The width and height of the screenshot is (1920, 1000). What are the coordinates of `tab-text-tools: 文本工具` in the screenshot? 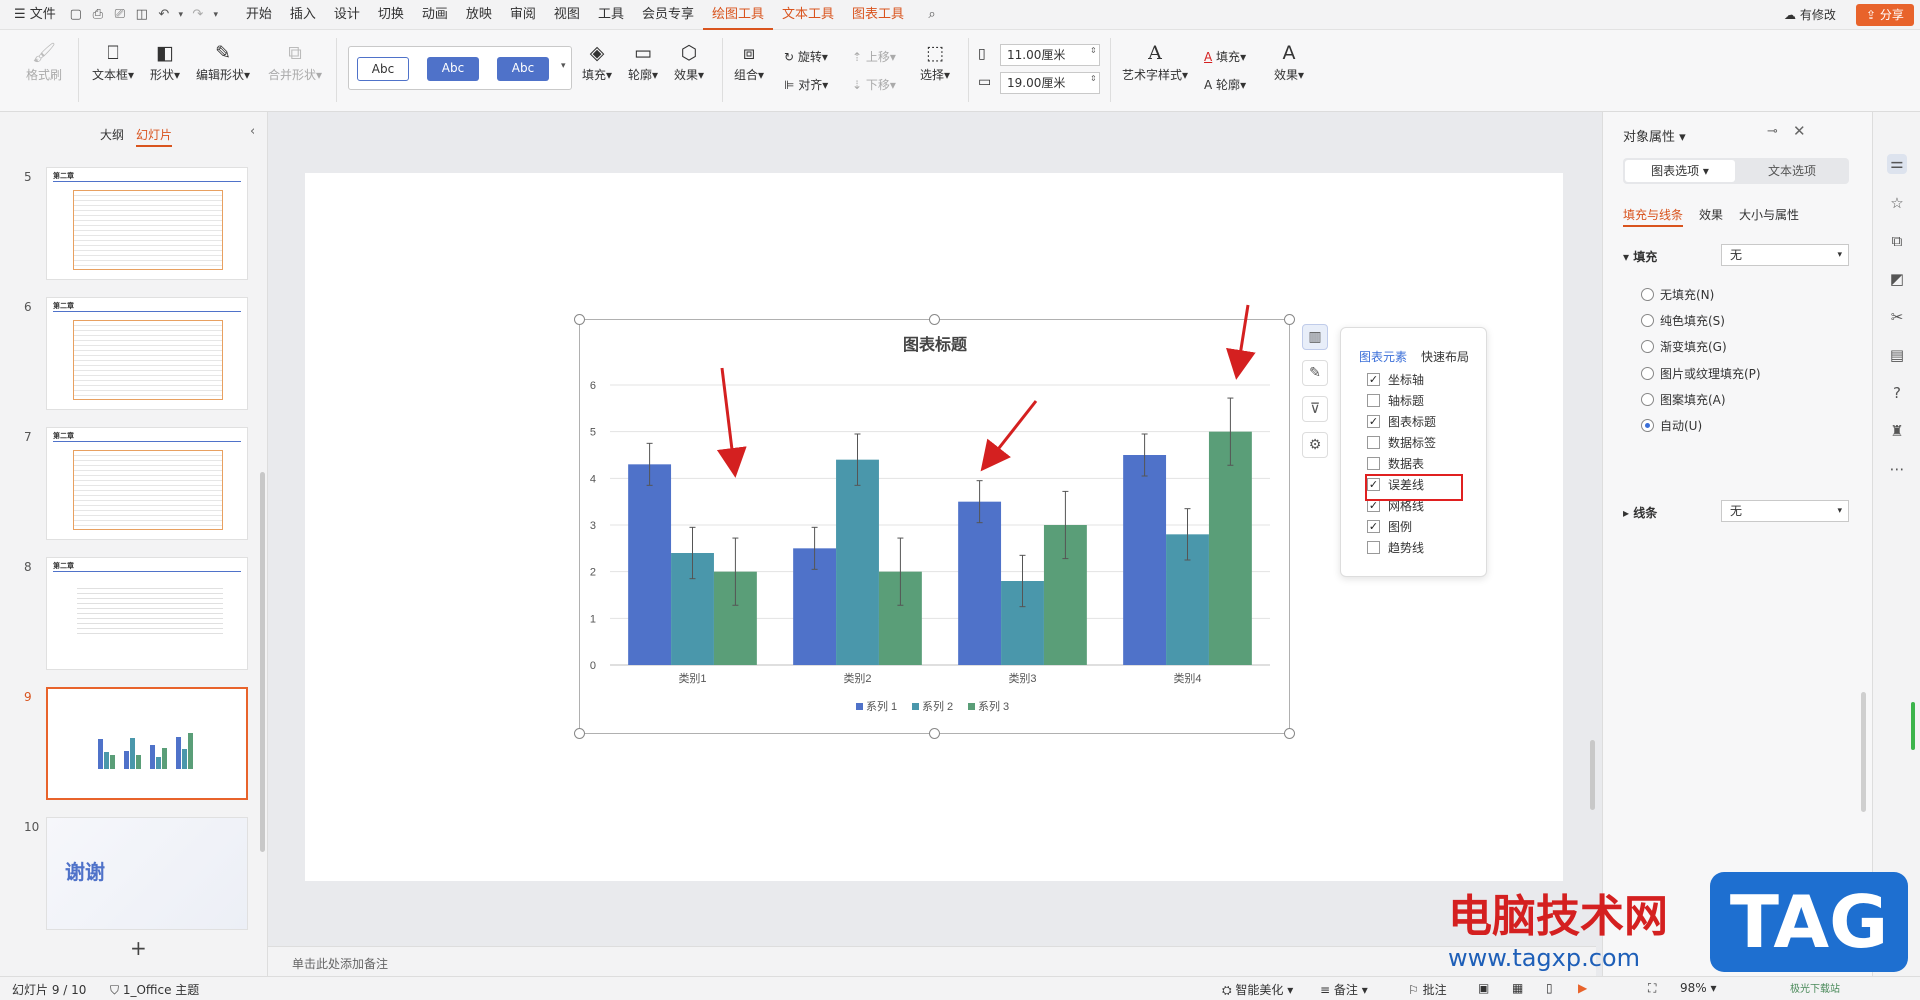 It's located at (808, 15).